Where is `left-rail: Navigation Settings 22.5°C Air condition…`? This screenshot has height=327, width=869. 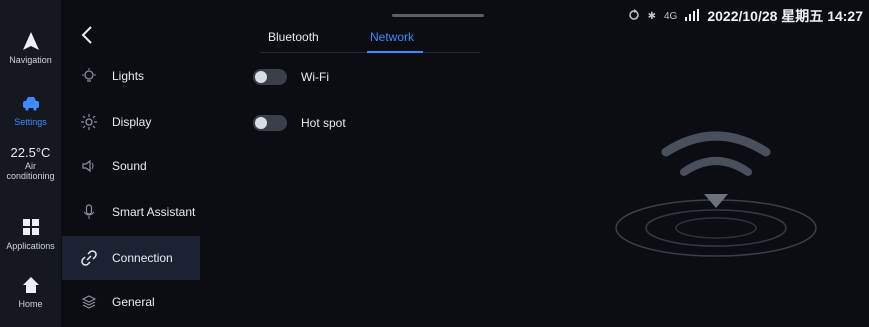 left-rail: Navigation Settings 22.5°C Air condition… is located at coordinates (30, 163).